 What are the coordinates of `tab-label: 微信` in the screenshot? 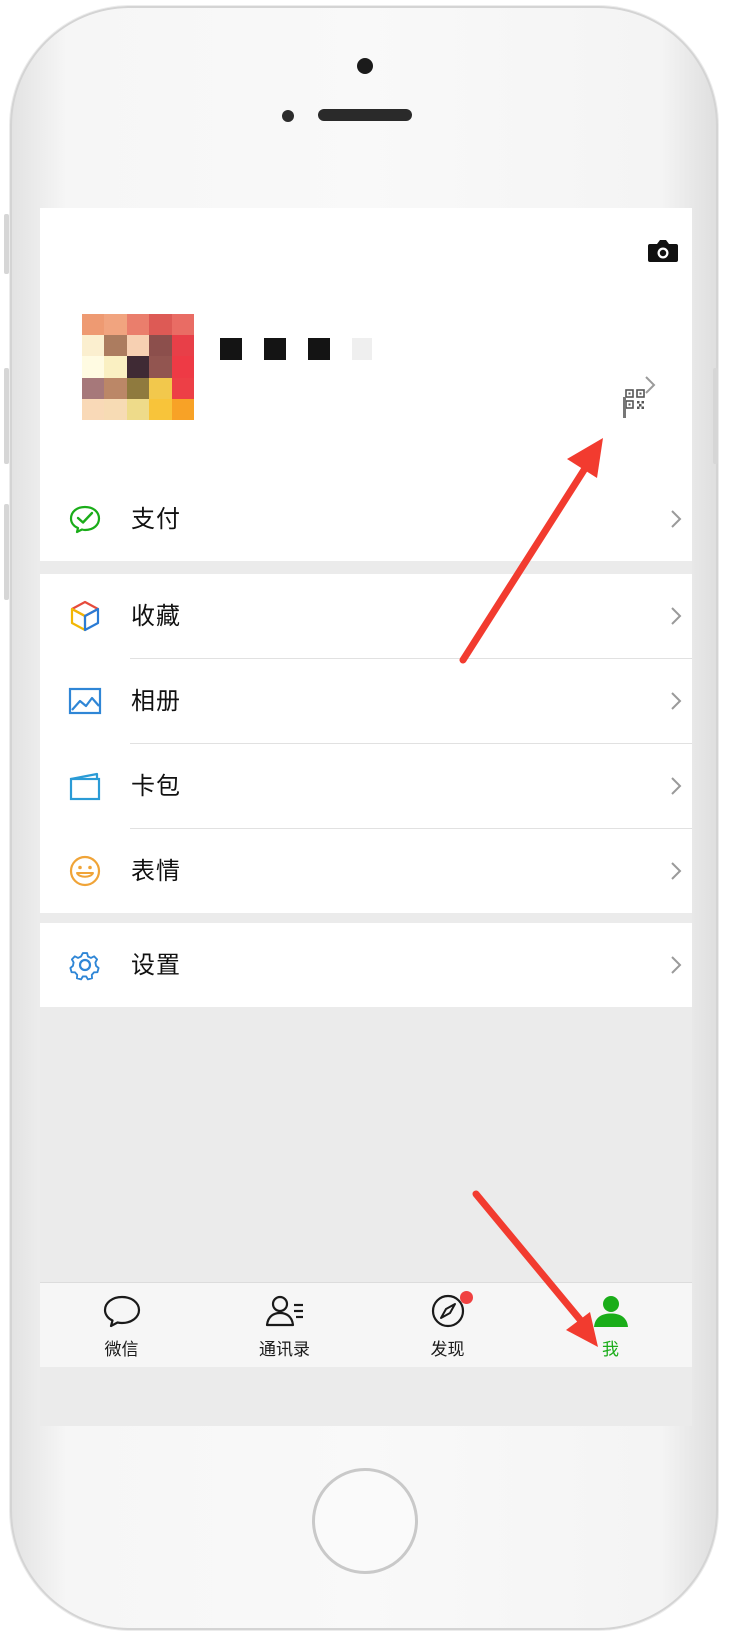 It's located at (121, 1350).